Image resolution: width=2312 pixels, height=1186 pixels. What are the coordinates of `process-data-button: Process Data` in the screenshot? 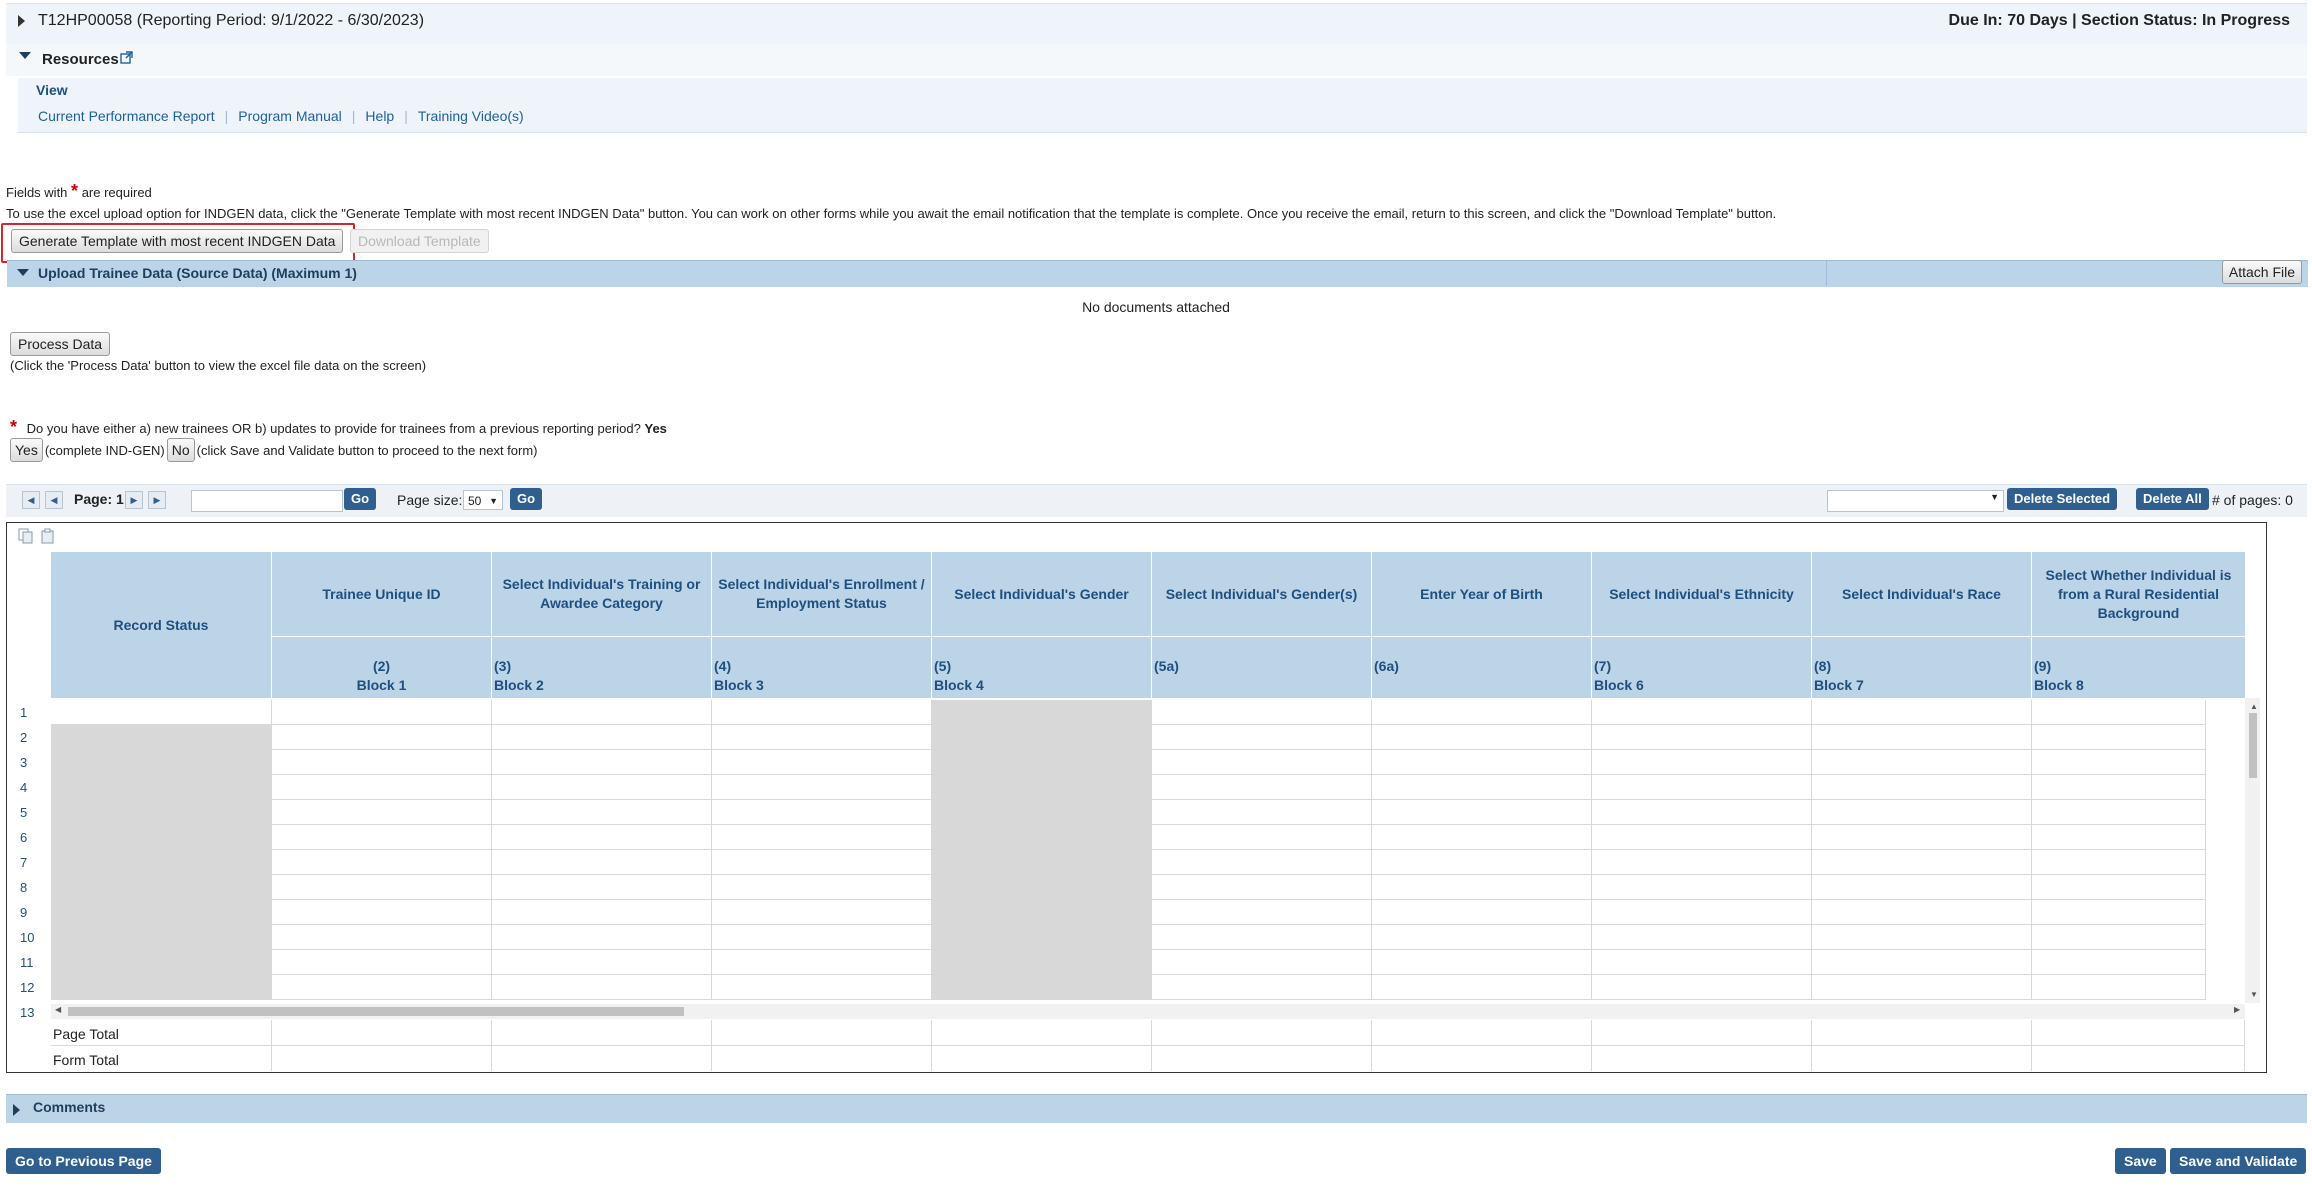 It's located at (60, 344).